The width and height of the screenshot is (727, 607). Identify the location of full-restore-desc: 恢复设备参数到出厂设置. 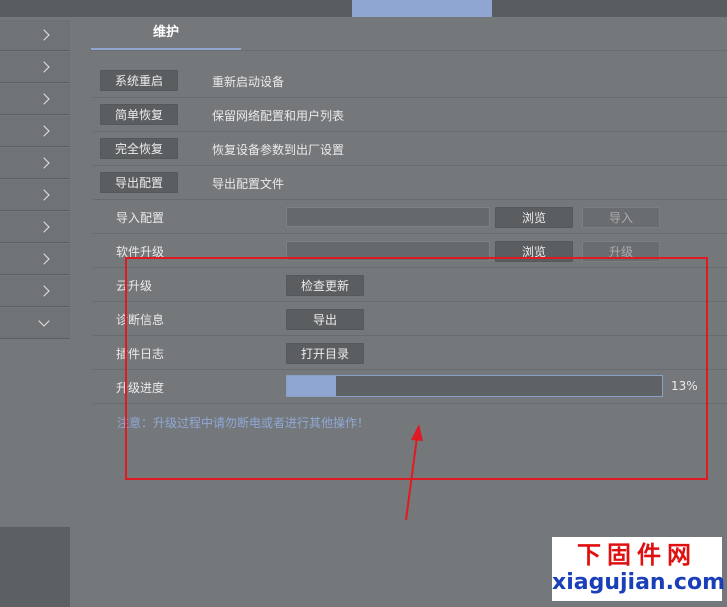
(278, 150).